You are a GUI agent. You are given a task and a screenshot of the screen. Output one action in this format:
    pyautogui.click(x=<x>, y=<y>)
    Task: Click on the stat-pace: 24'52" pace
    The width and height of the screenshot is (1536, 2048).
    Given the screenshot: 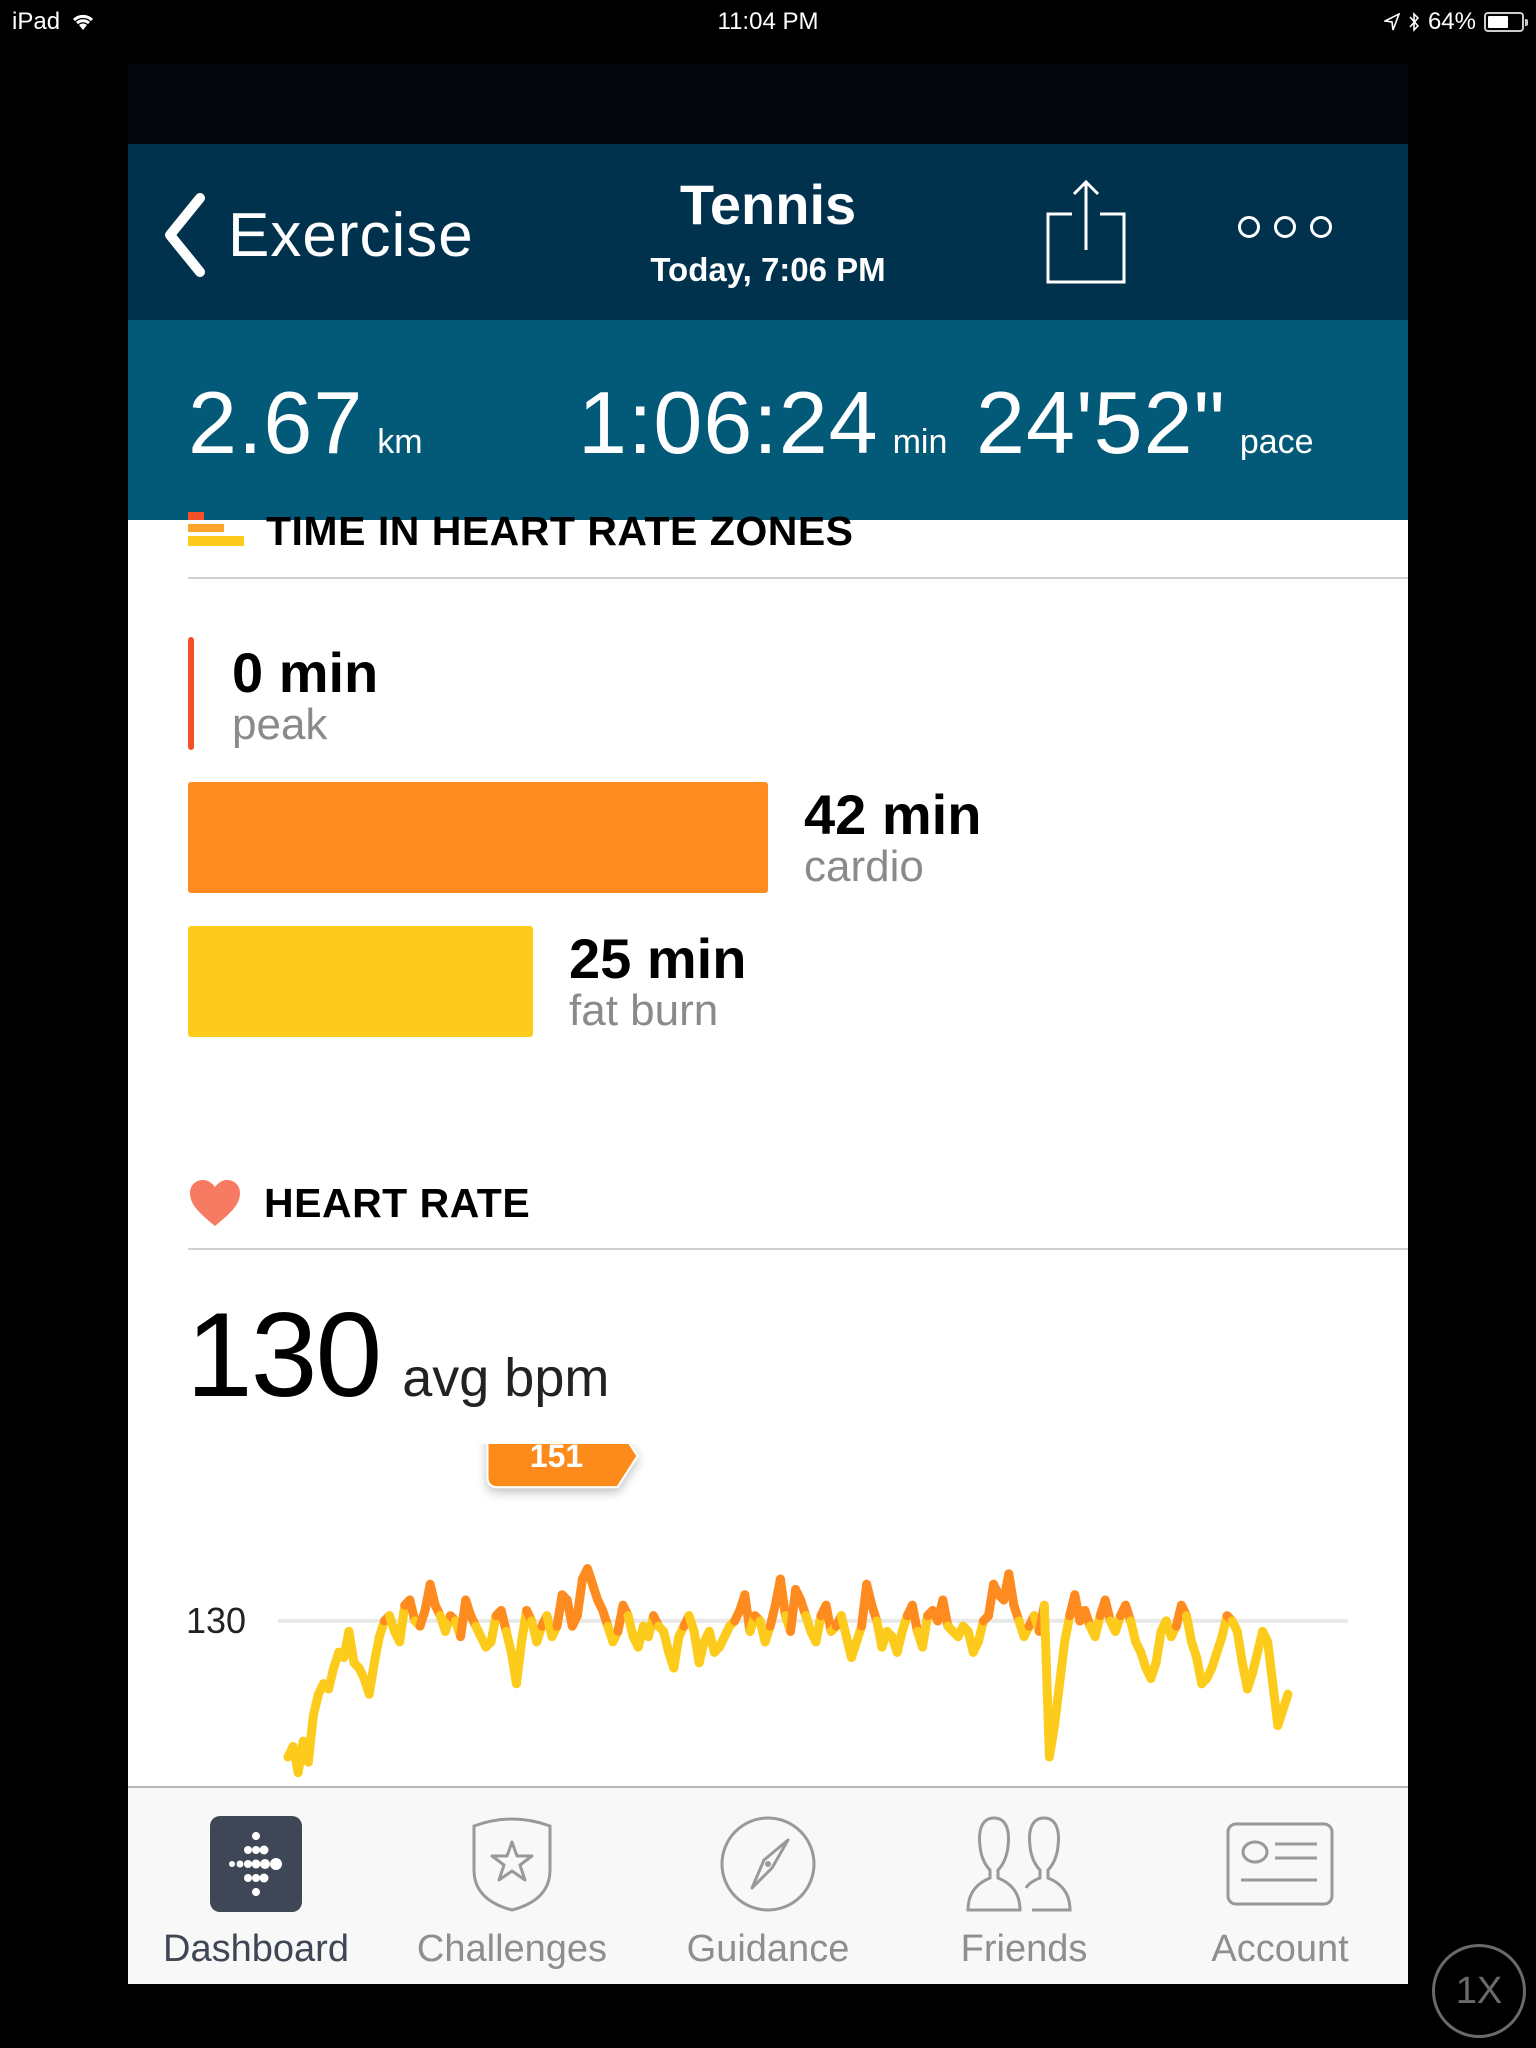 What is the action you would take?
    pyautogui.click(x=1145, y=423)
    